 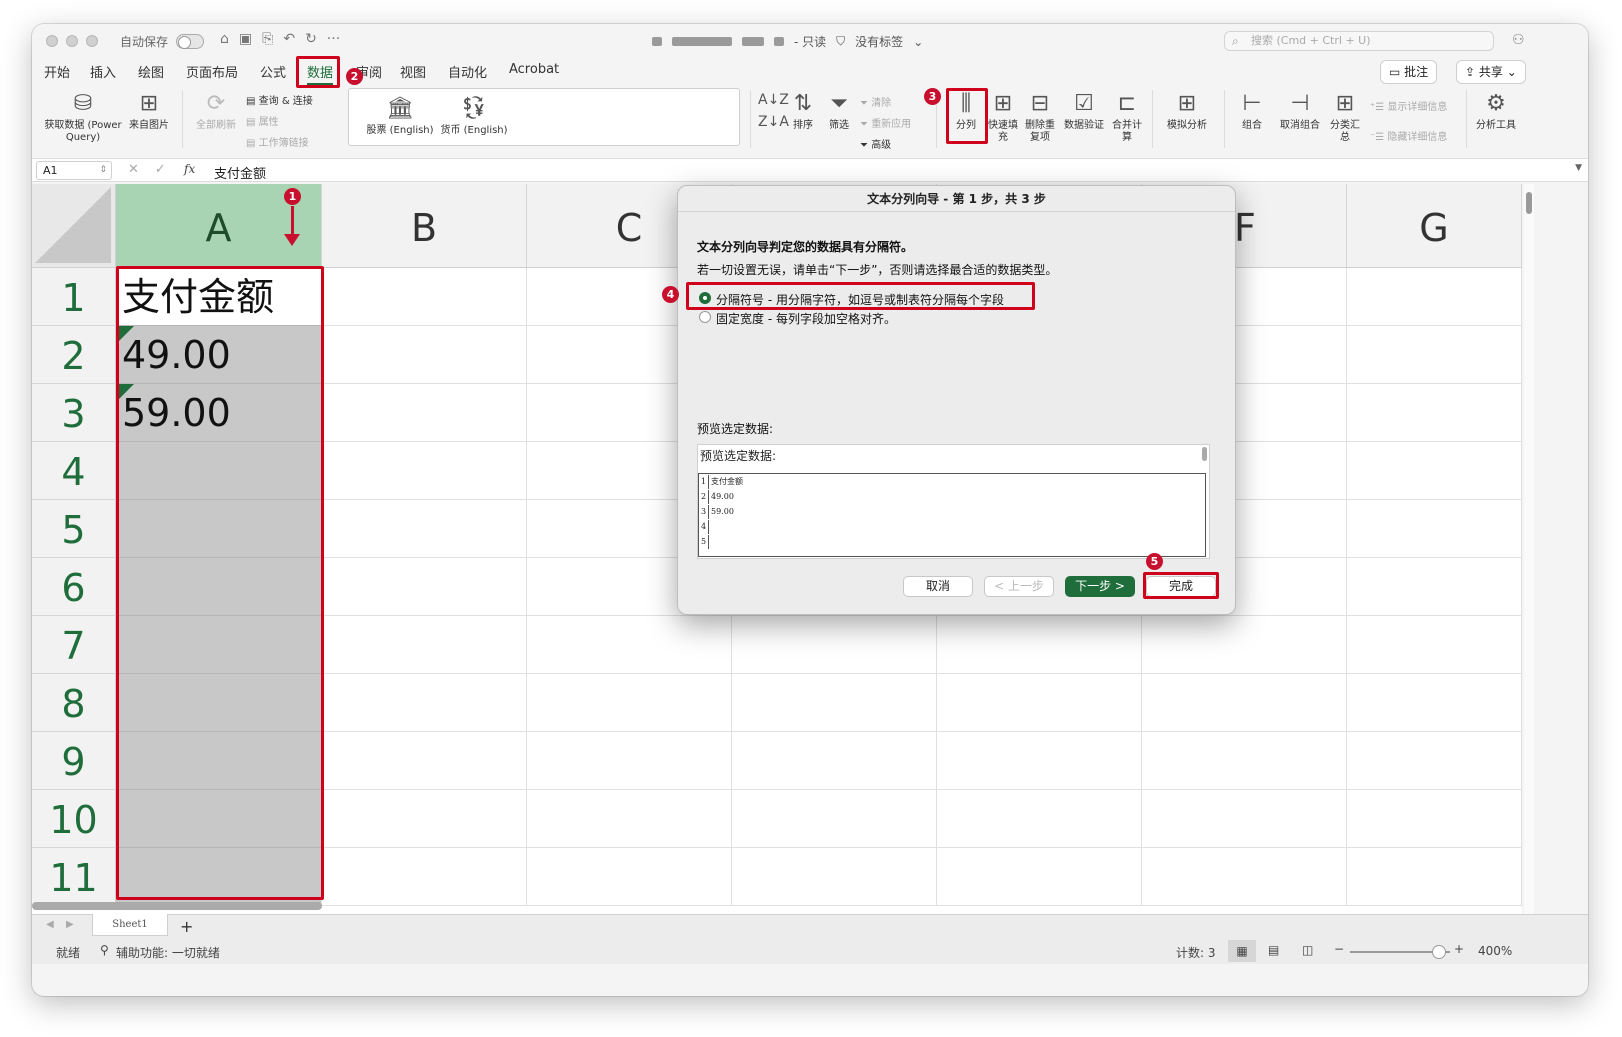 What do you see at coordinates (803, 111) in the screenshot?
I see `sort-button: ⇅ 排序` at bounding box center [803, 111].